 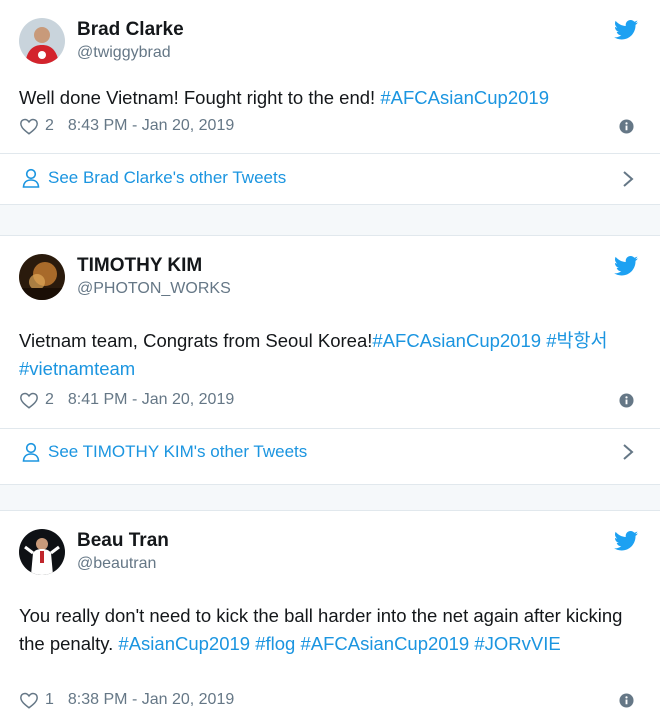 I want to click on tweet-timestamp: 8:38 PM - Jan 20, 2019, so click(x=151, y=700).